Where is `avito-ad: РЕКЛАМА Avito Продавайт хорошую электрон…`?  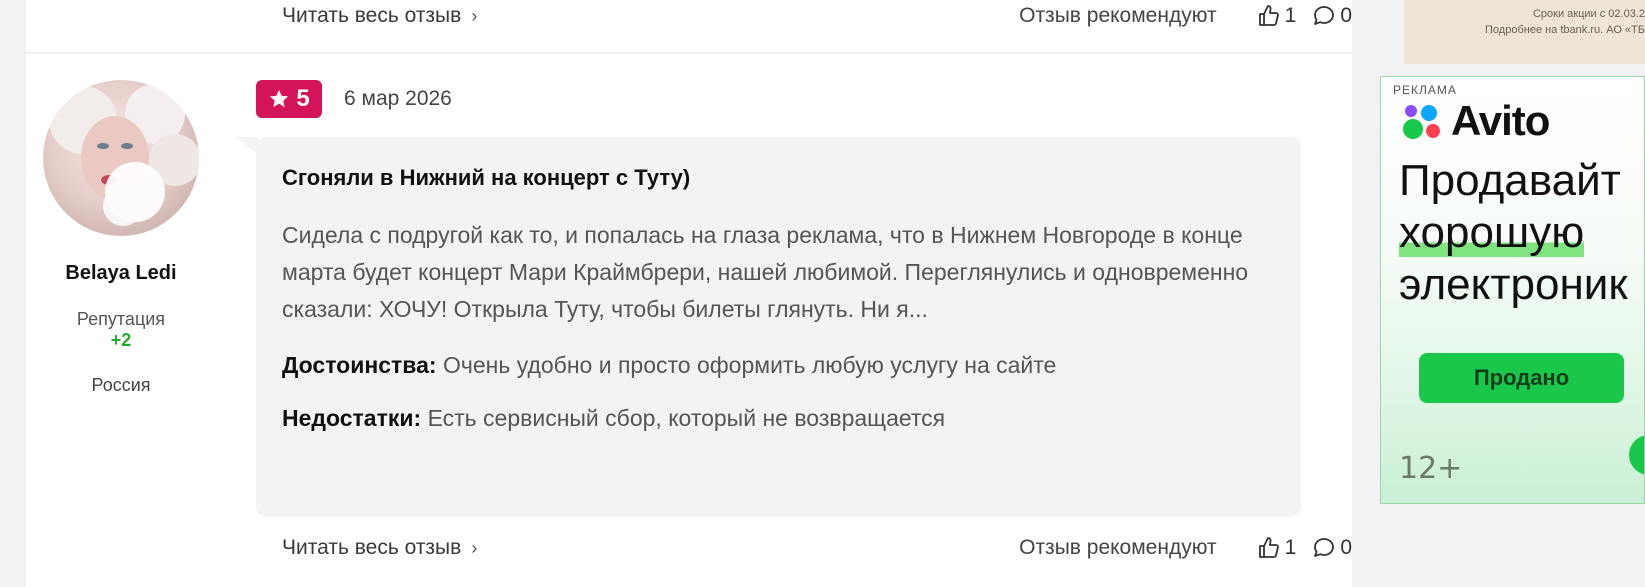
avito-ad: РЕКЛАМА Avito Продавайт хорошую электрон… is located at coordinates (1512, 290).